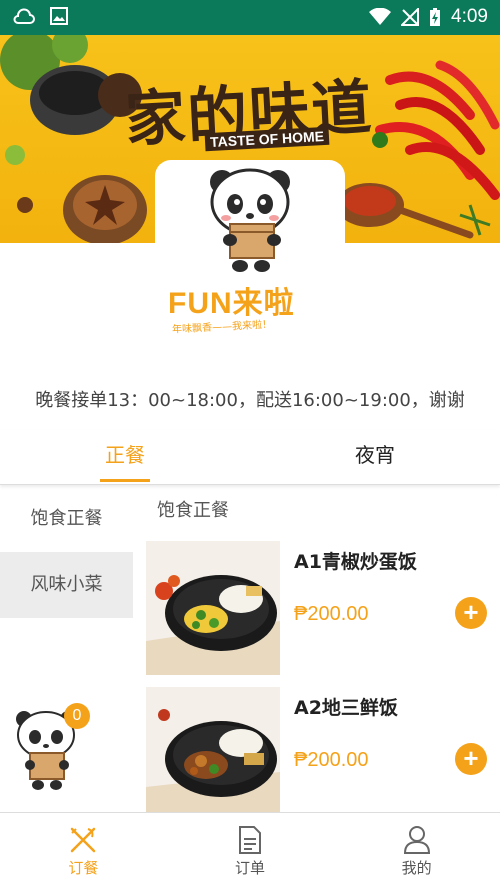 The height and width of the screenshot is (889, 500). What do you see at coordinates (250, 17) in the screenshot?
I see `status-bar: 4:09` at bounding box center [250, 17].